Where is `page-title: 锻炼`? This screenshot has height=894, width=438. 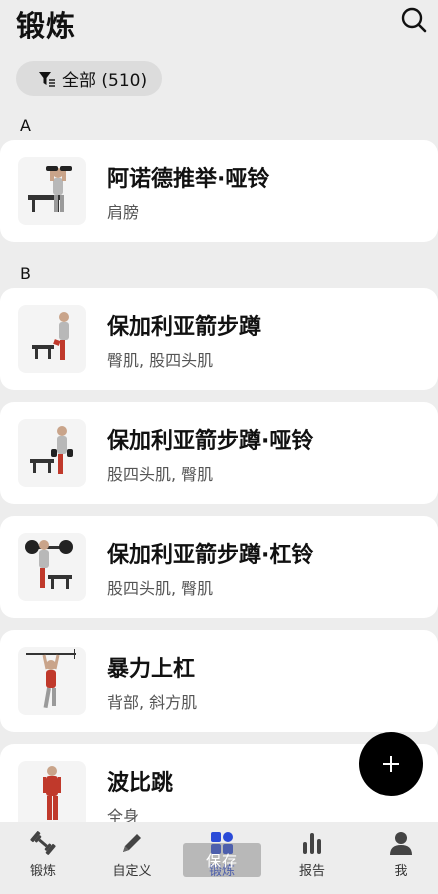 page-title: 锻炼 is located at coordinates (46, 26).